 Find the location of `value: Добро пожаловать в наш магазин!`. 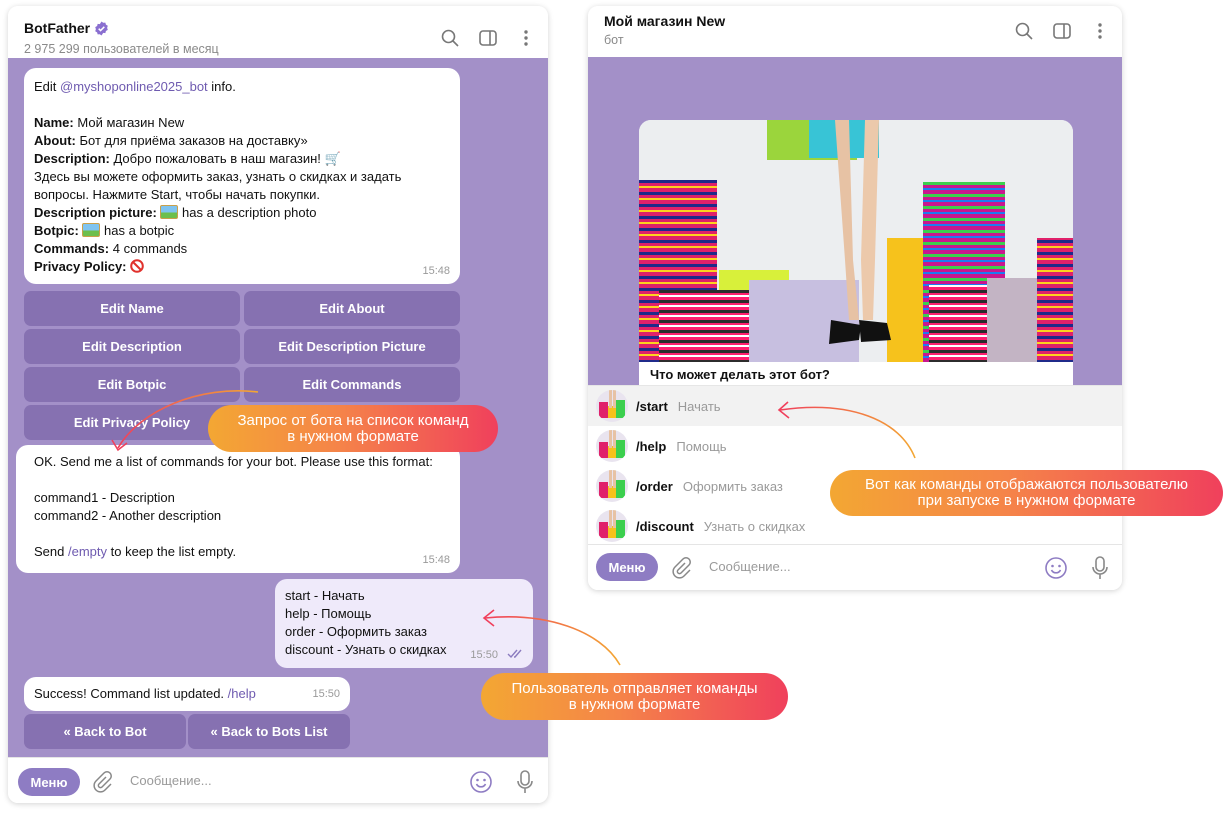

value: Добро пожаловать в наш магазин! is located at coordinates (217, 158).